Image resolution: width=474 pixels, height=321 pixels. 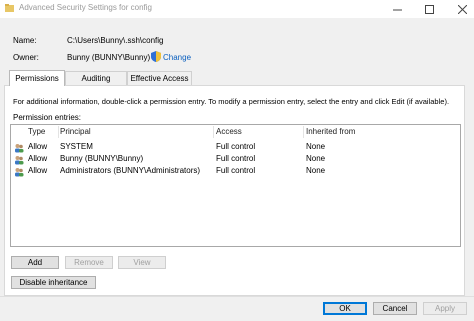 What do you see at coordinates (36, 133) in the screenshot?
I see `column-header-type: Type` at bounding box center [36, 133].